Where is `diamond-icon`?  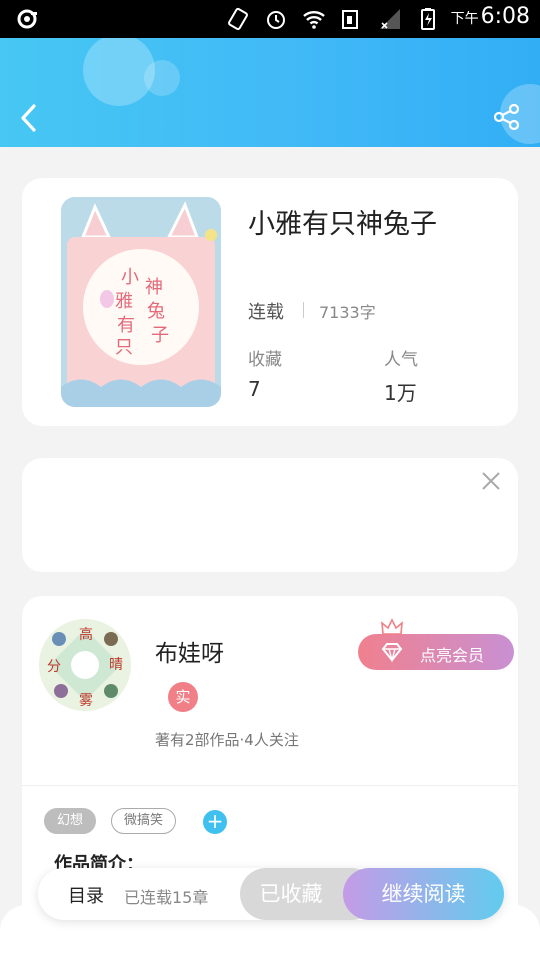
diamond-icon is located at coordinates (392, 653).